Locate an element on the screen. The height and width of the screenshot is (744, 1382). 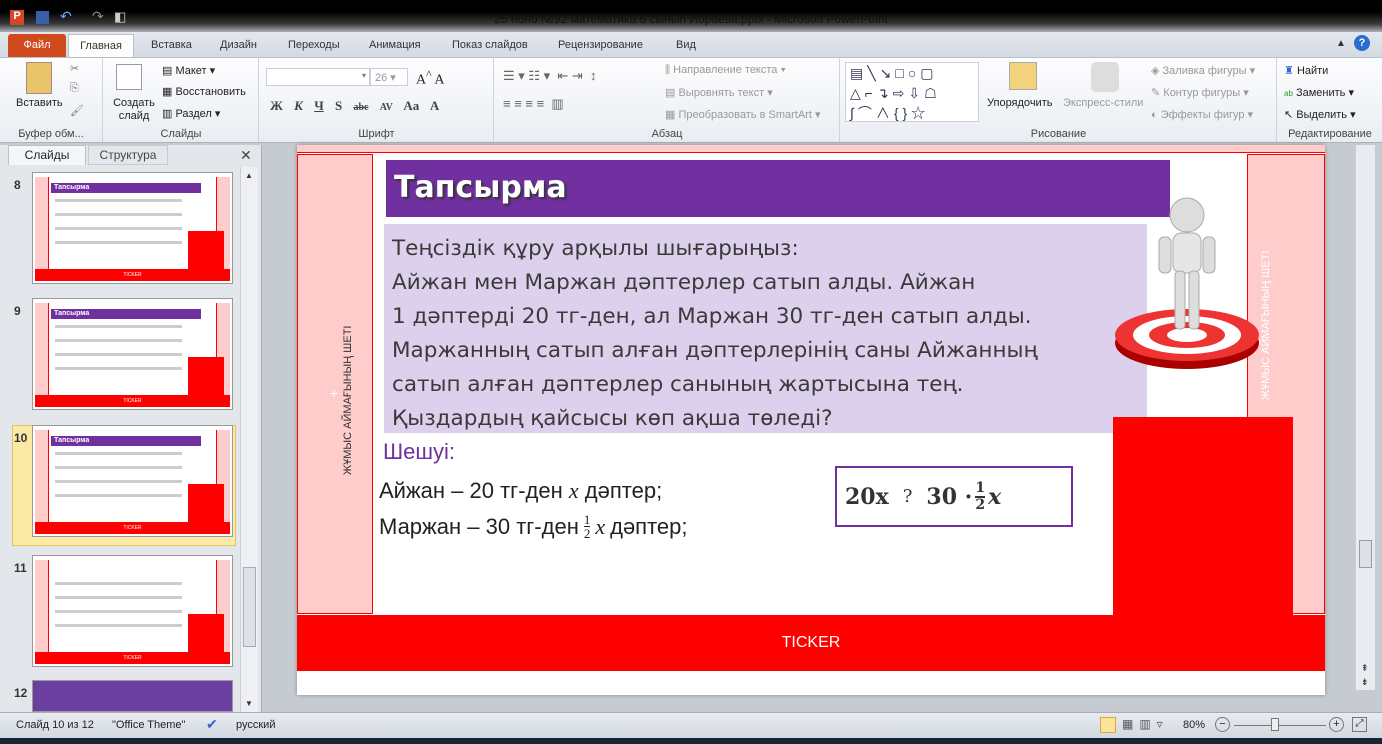
section-button: ▥ Раздел ▾ is located at coordinates (191, 113).